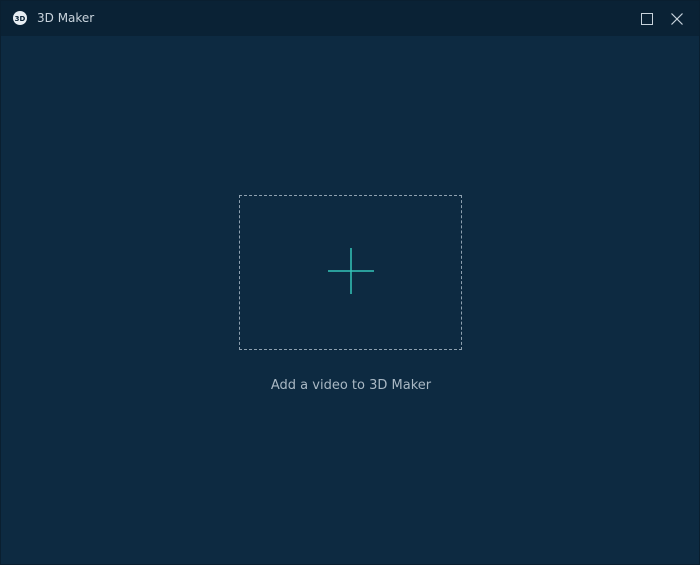 The height and width of the screenshot is (565, 700). What do you see at coordinates (350, 18) in the screenshot?
I see `title-bar: 3D 3D Maker` at bounding box center [350, 18].